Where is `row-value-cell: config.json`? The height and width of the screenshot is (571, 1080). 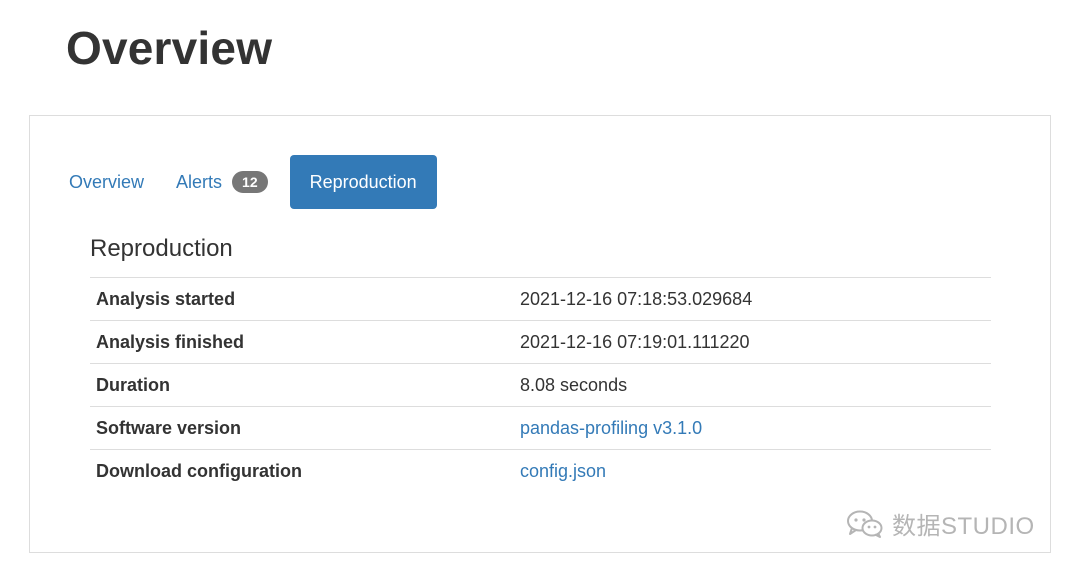
row-value-cell: config.json is located at coordinates (755, 470).